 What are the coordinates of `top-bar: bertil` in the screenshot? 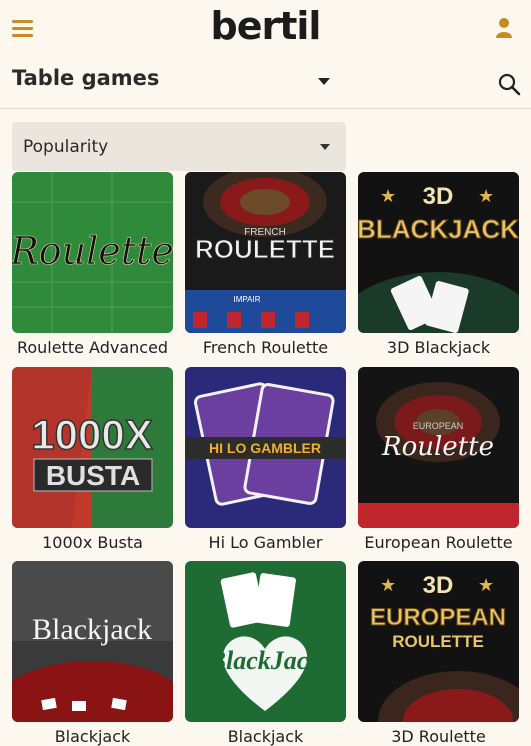 It's located at (265, 29).